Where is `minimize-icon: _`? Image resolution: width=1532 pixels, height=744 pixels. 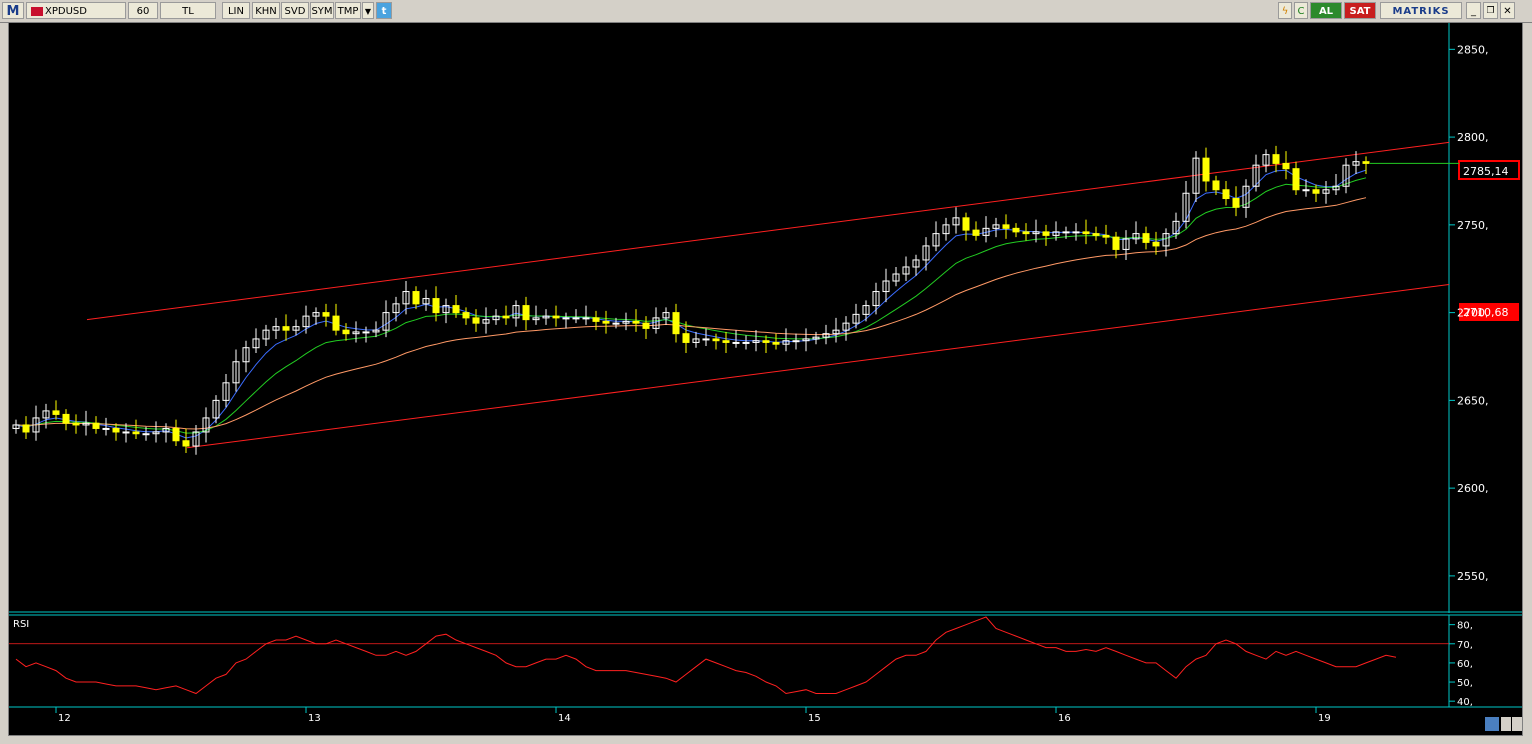 minimize-icon: _ is located at coordinates (1473, 10).